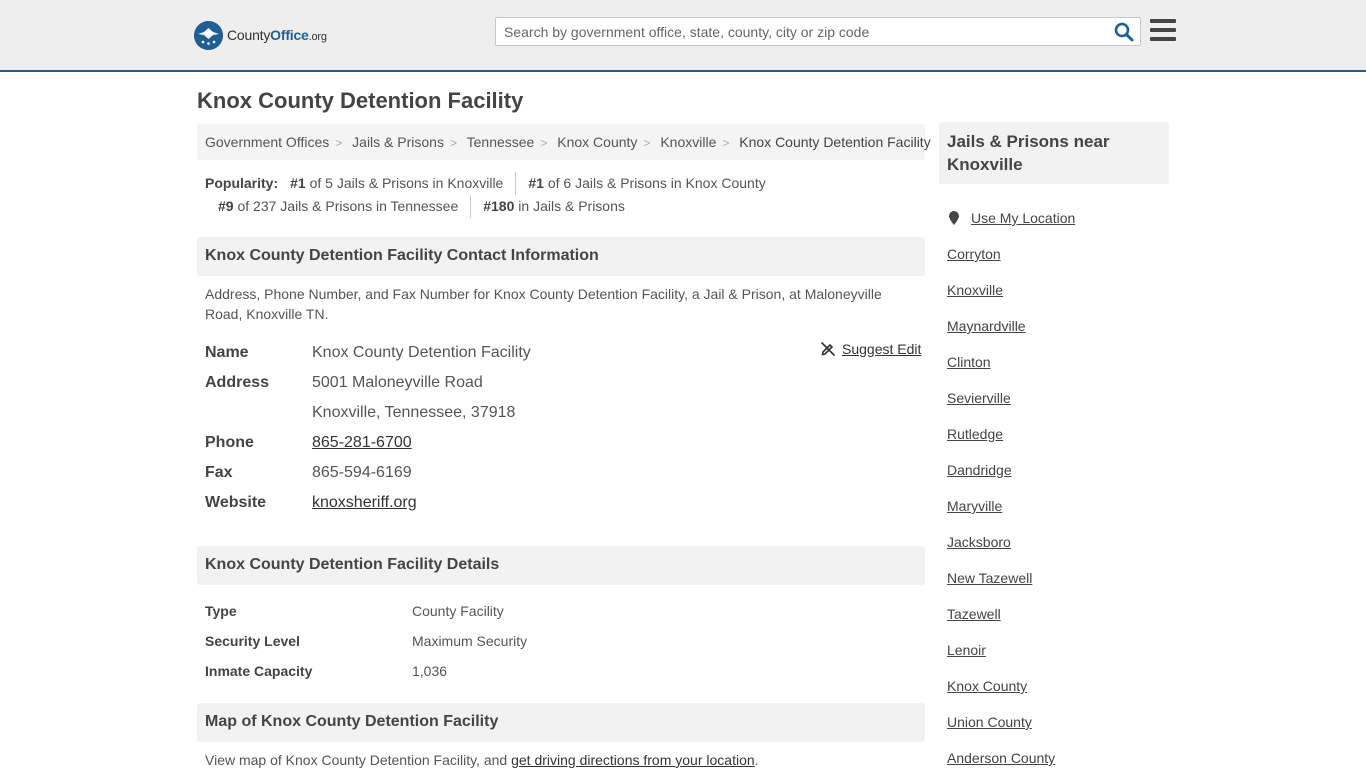 This screenshot has height=776, width=1366. Describe the element at coordinates (219, 472) in the screenshot. I see `fax-label: Fax` at that location.